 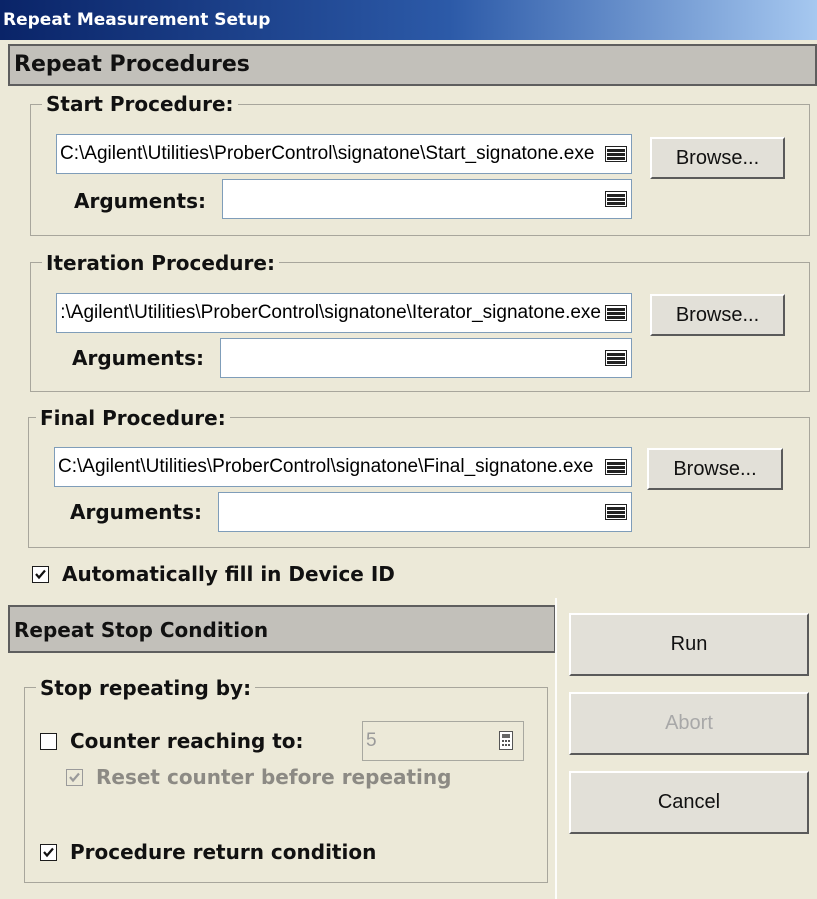 I want to click on repeat-stop-condition-title: Repeat Stop Condition, so click(x=141, y=630).